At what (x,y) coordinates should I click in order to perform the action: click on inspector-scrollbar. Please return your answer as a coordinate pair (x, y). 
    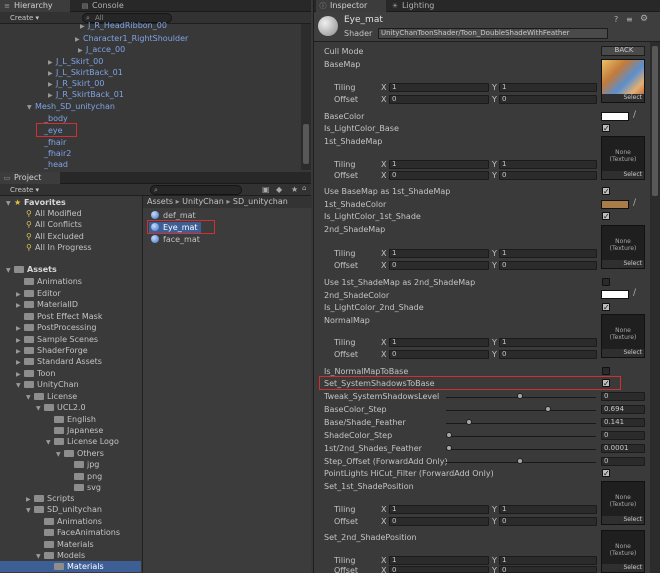
    Looking at the image, I should click on (655, 307).